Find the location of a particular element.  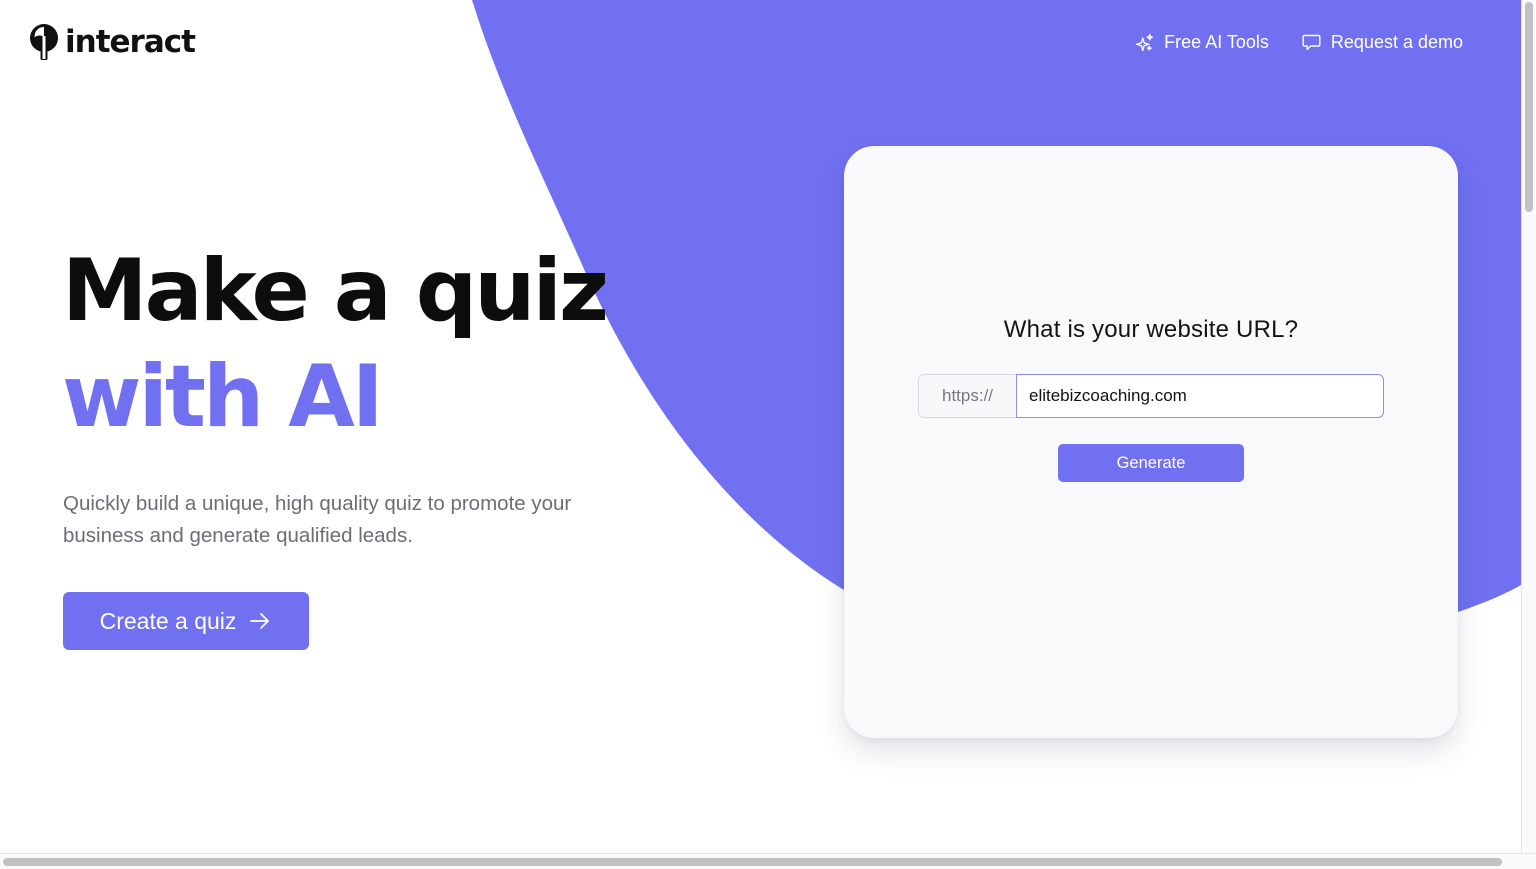

vertical-scrollbar is located at coordinates (1528, 426).